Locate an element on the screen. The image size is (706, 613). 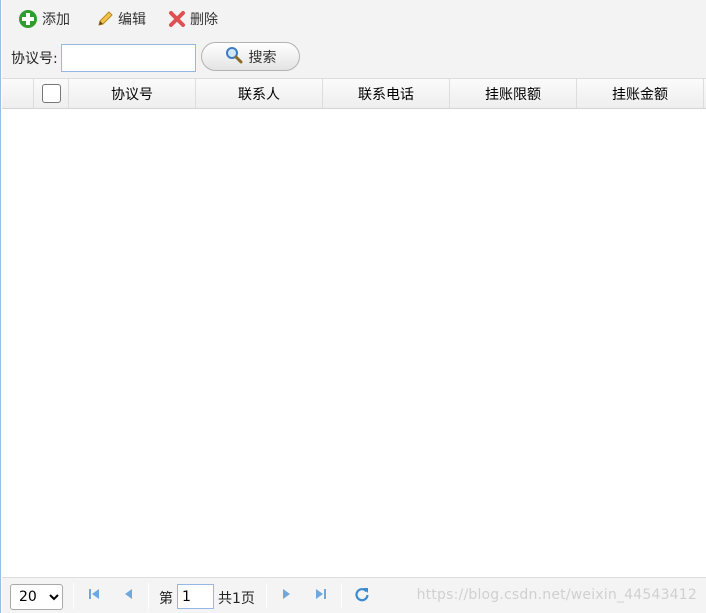
add-label: 添加 is located at coordinates (56, 20).